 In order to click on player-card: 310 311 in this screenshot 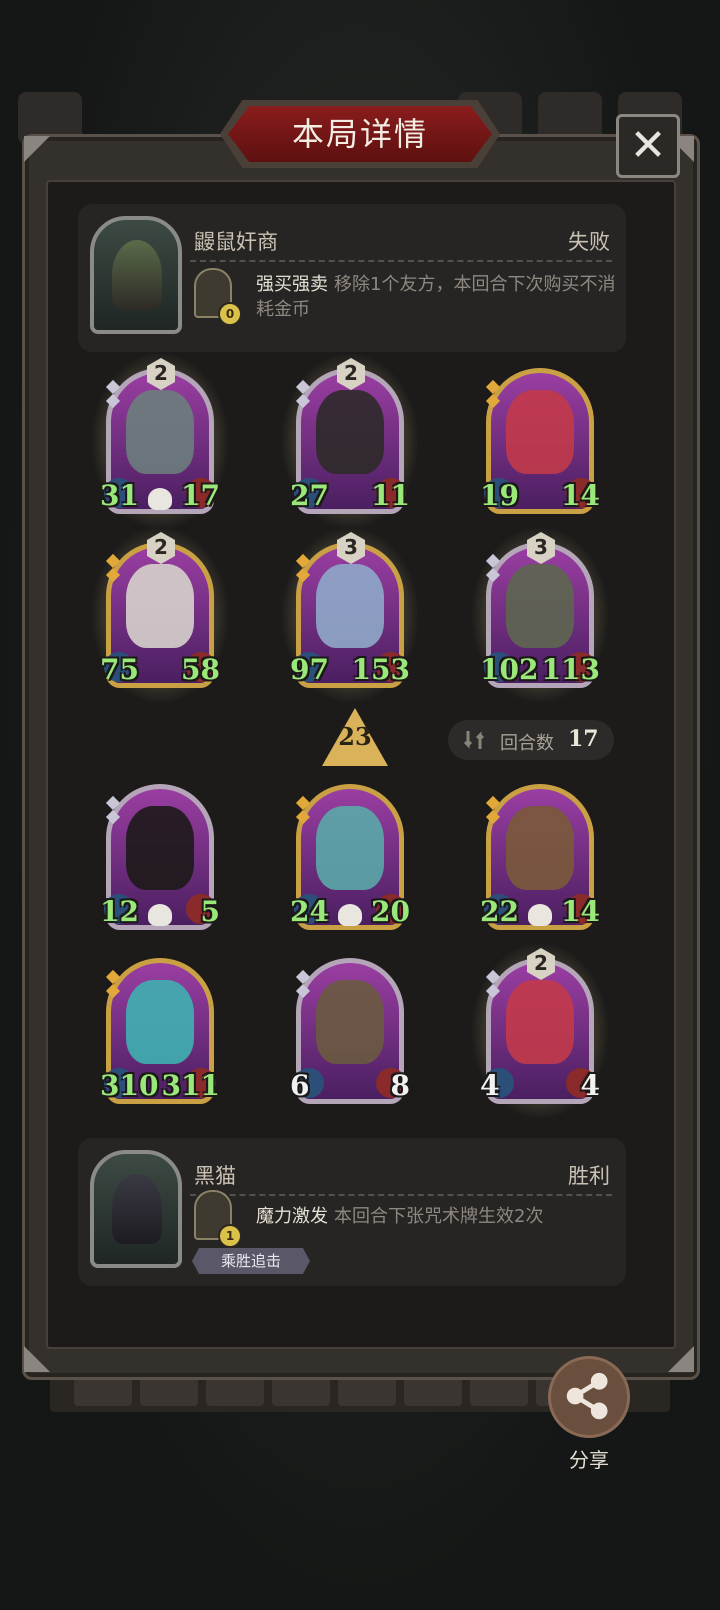, I will do `click(160, 1031)`.